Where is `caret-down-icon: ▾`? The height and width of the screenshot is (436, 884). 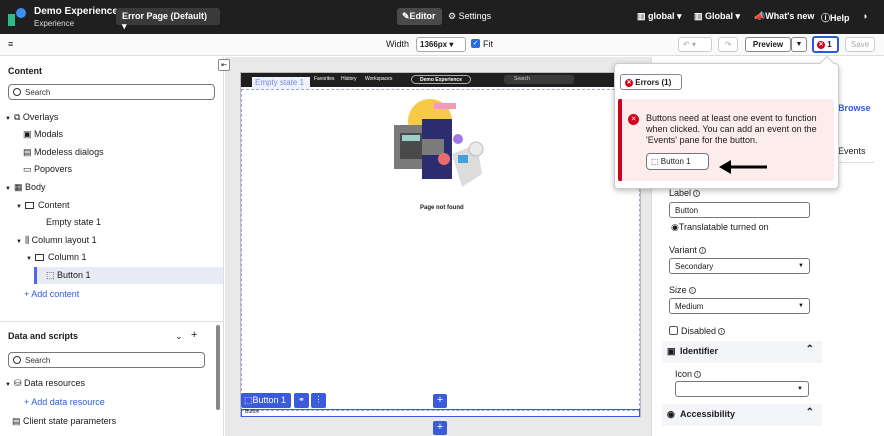 caret-down-icon: ▾ is located at coordinates (124, 26).